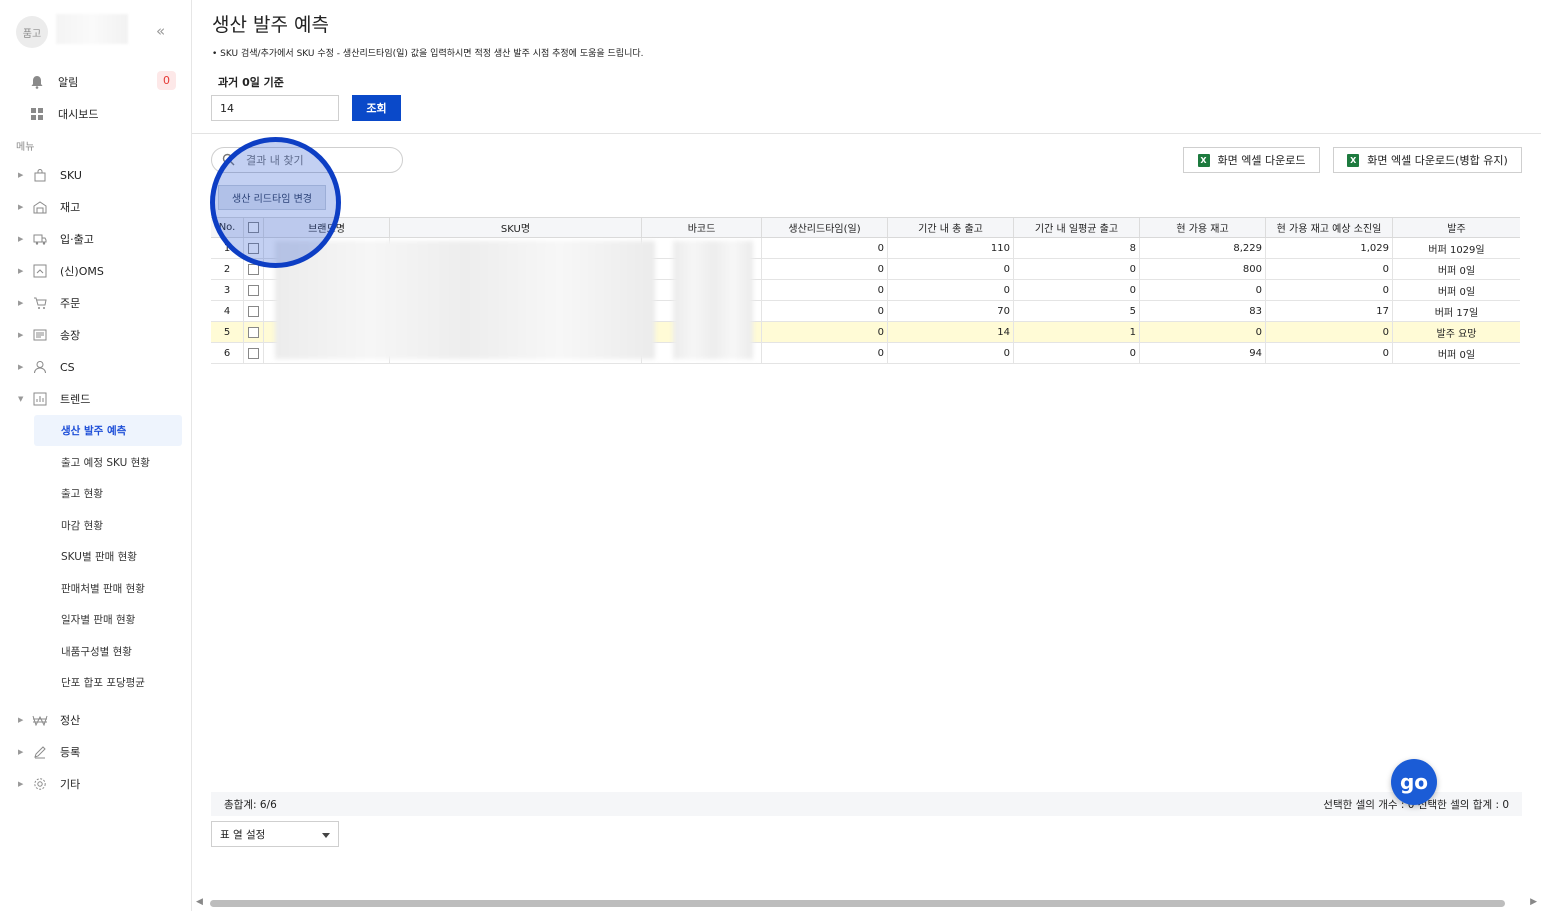 This screenshot has width=1541, height=911. Describe the element at coordinates (326, 835) in the screenshot. I see `chevron-down-icon` at that location.